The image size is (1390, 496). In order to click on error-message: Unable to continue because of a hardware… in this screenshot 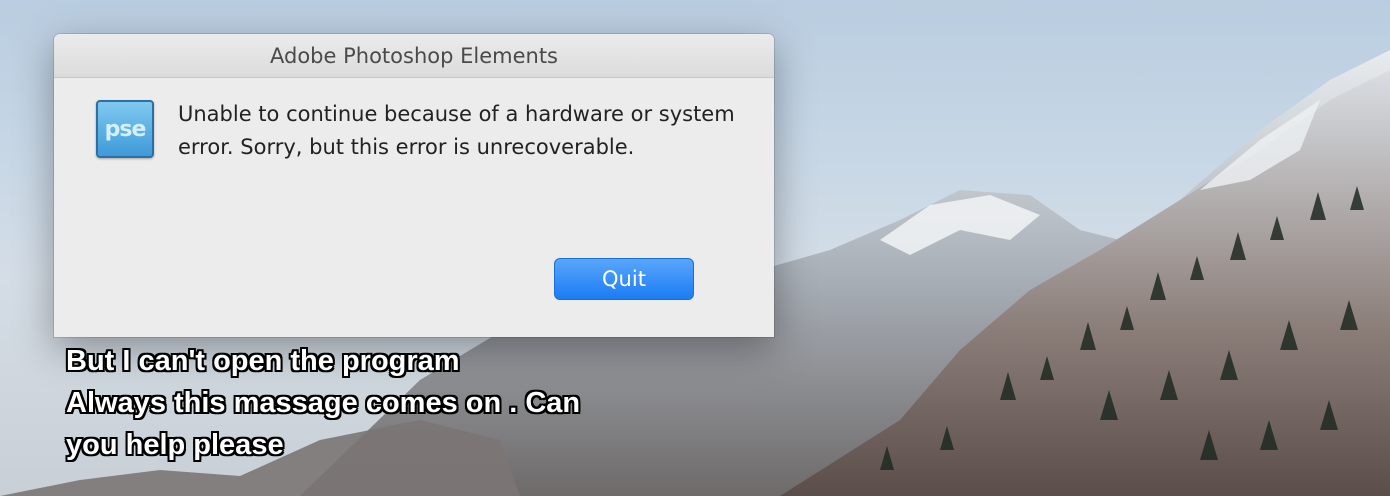, I will do `click(456, 130)`.